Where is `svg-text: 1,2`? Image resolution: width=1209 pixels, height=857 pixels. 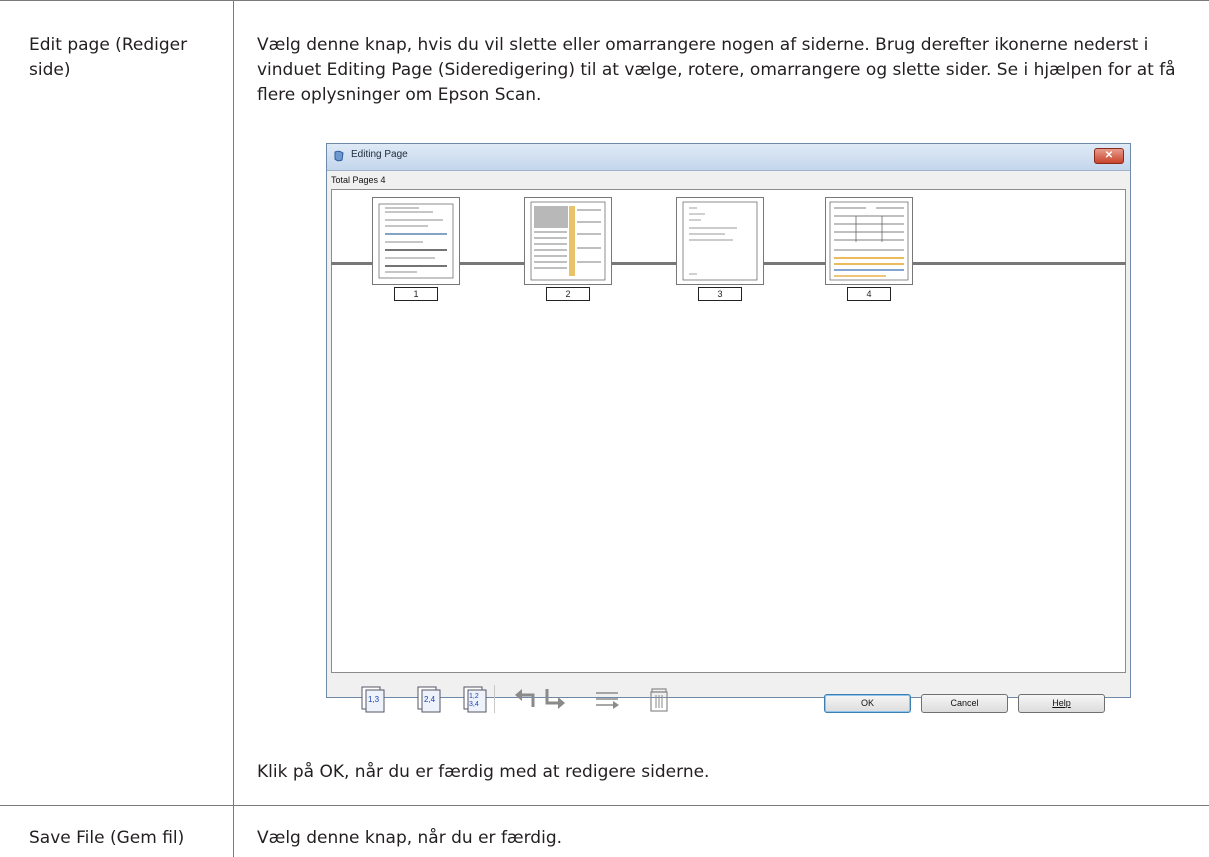
svg-text: 1,2 is located at coordinates (474, 696).